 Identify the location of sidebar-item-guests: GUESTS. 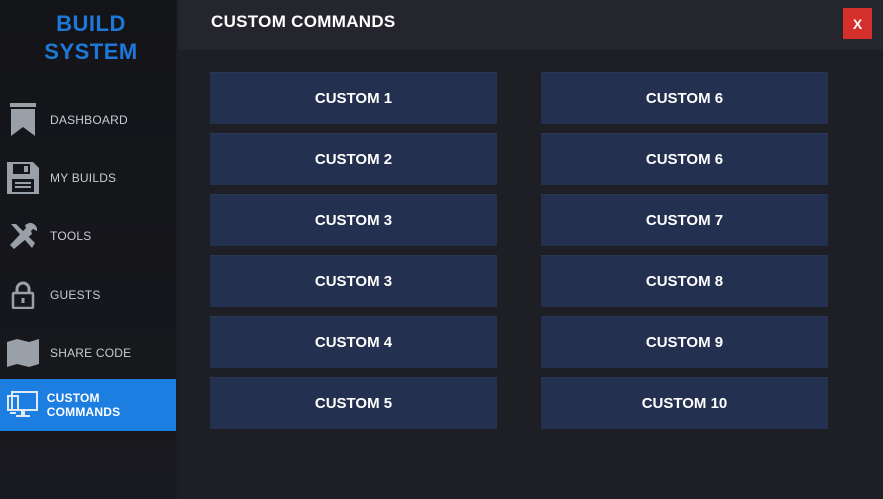
(88, 295).